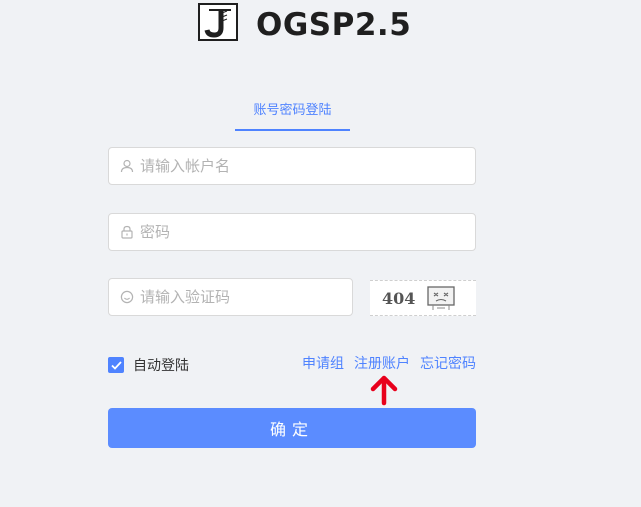 Image resolution: width=641 pixels, height=507 pixels. I want to click on captcha-input, so click(246, 297).